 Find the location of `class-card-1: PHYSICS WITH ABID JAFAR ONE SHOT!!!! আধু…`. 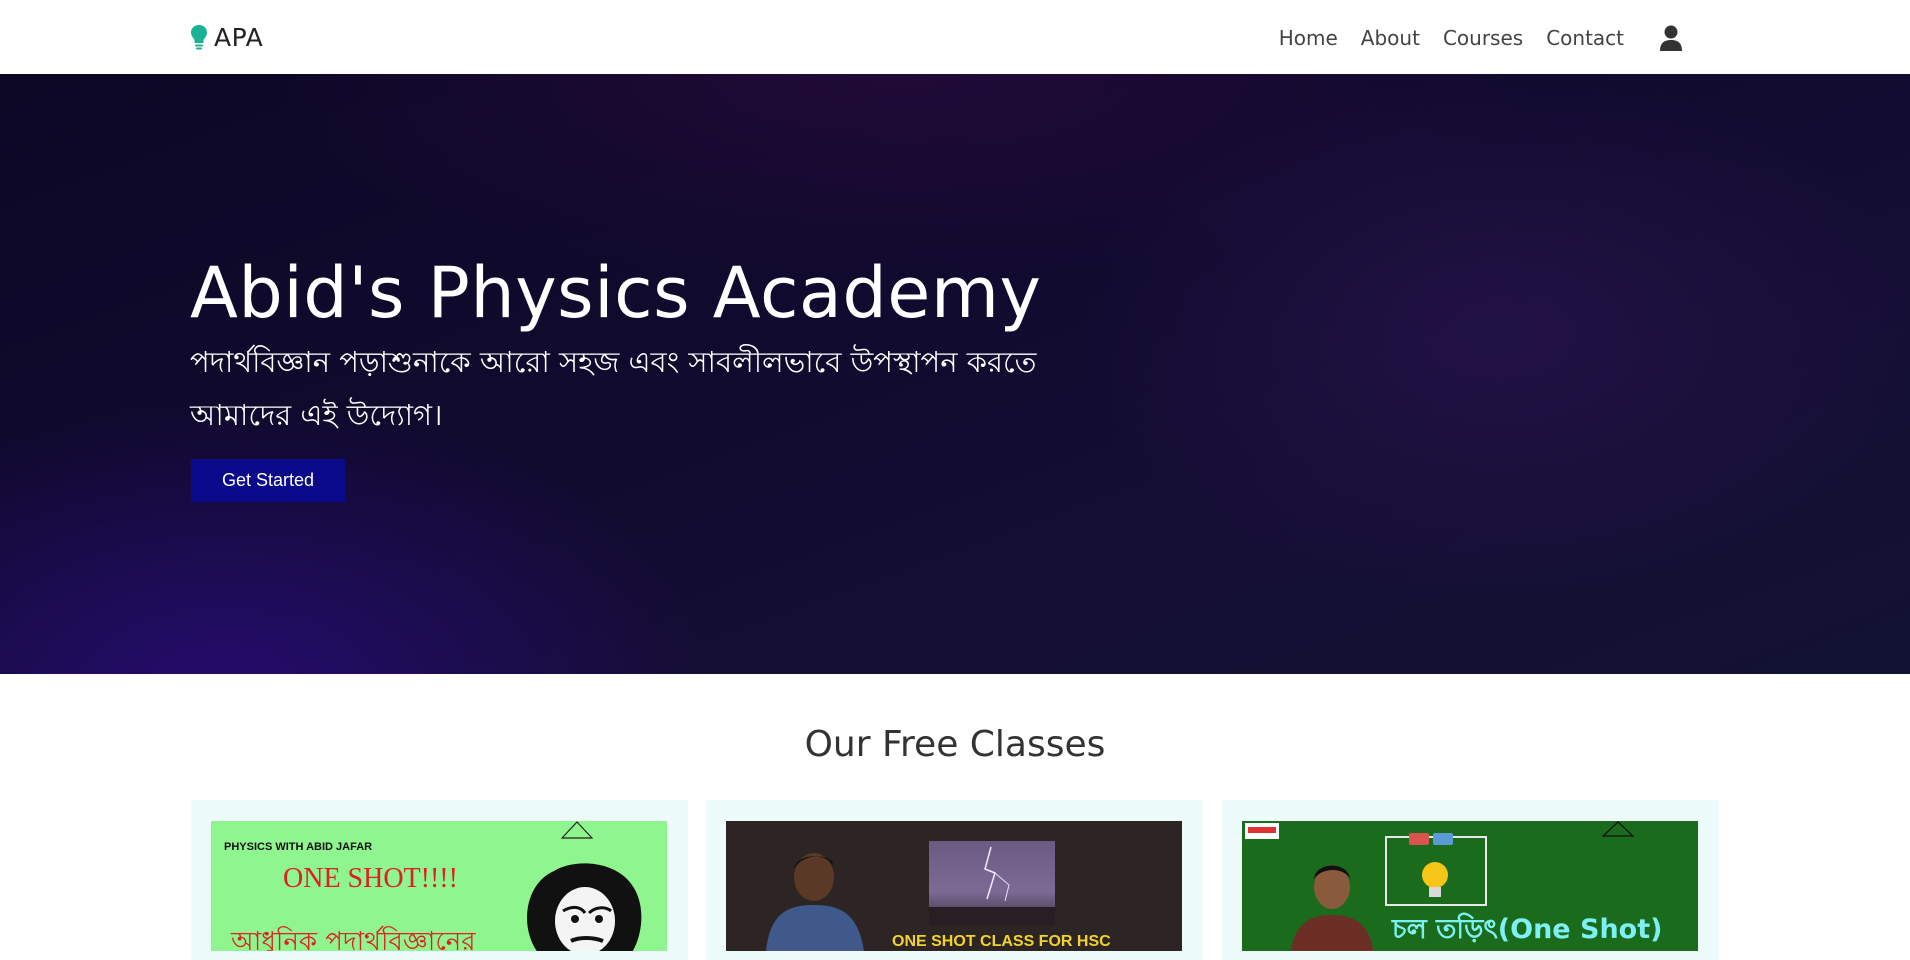

class-card-1: PHYSICS WITH ABID JAFAR ONE SHOT!!!! আধু… is located at coordinates (439, 880).